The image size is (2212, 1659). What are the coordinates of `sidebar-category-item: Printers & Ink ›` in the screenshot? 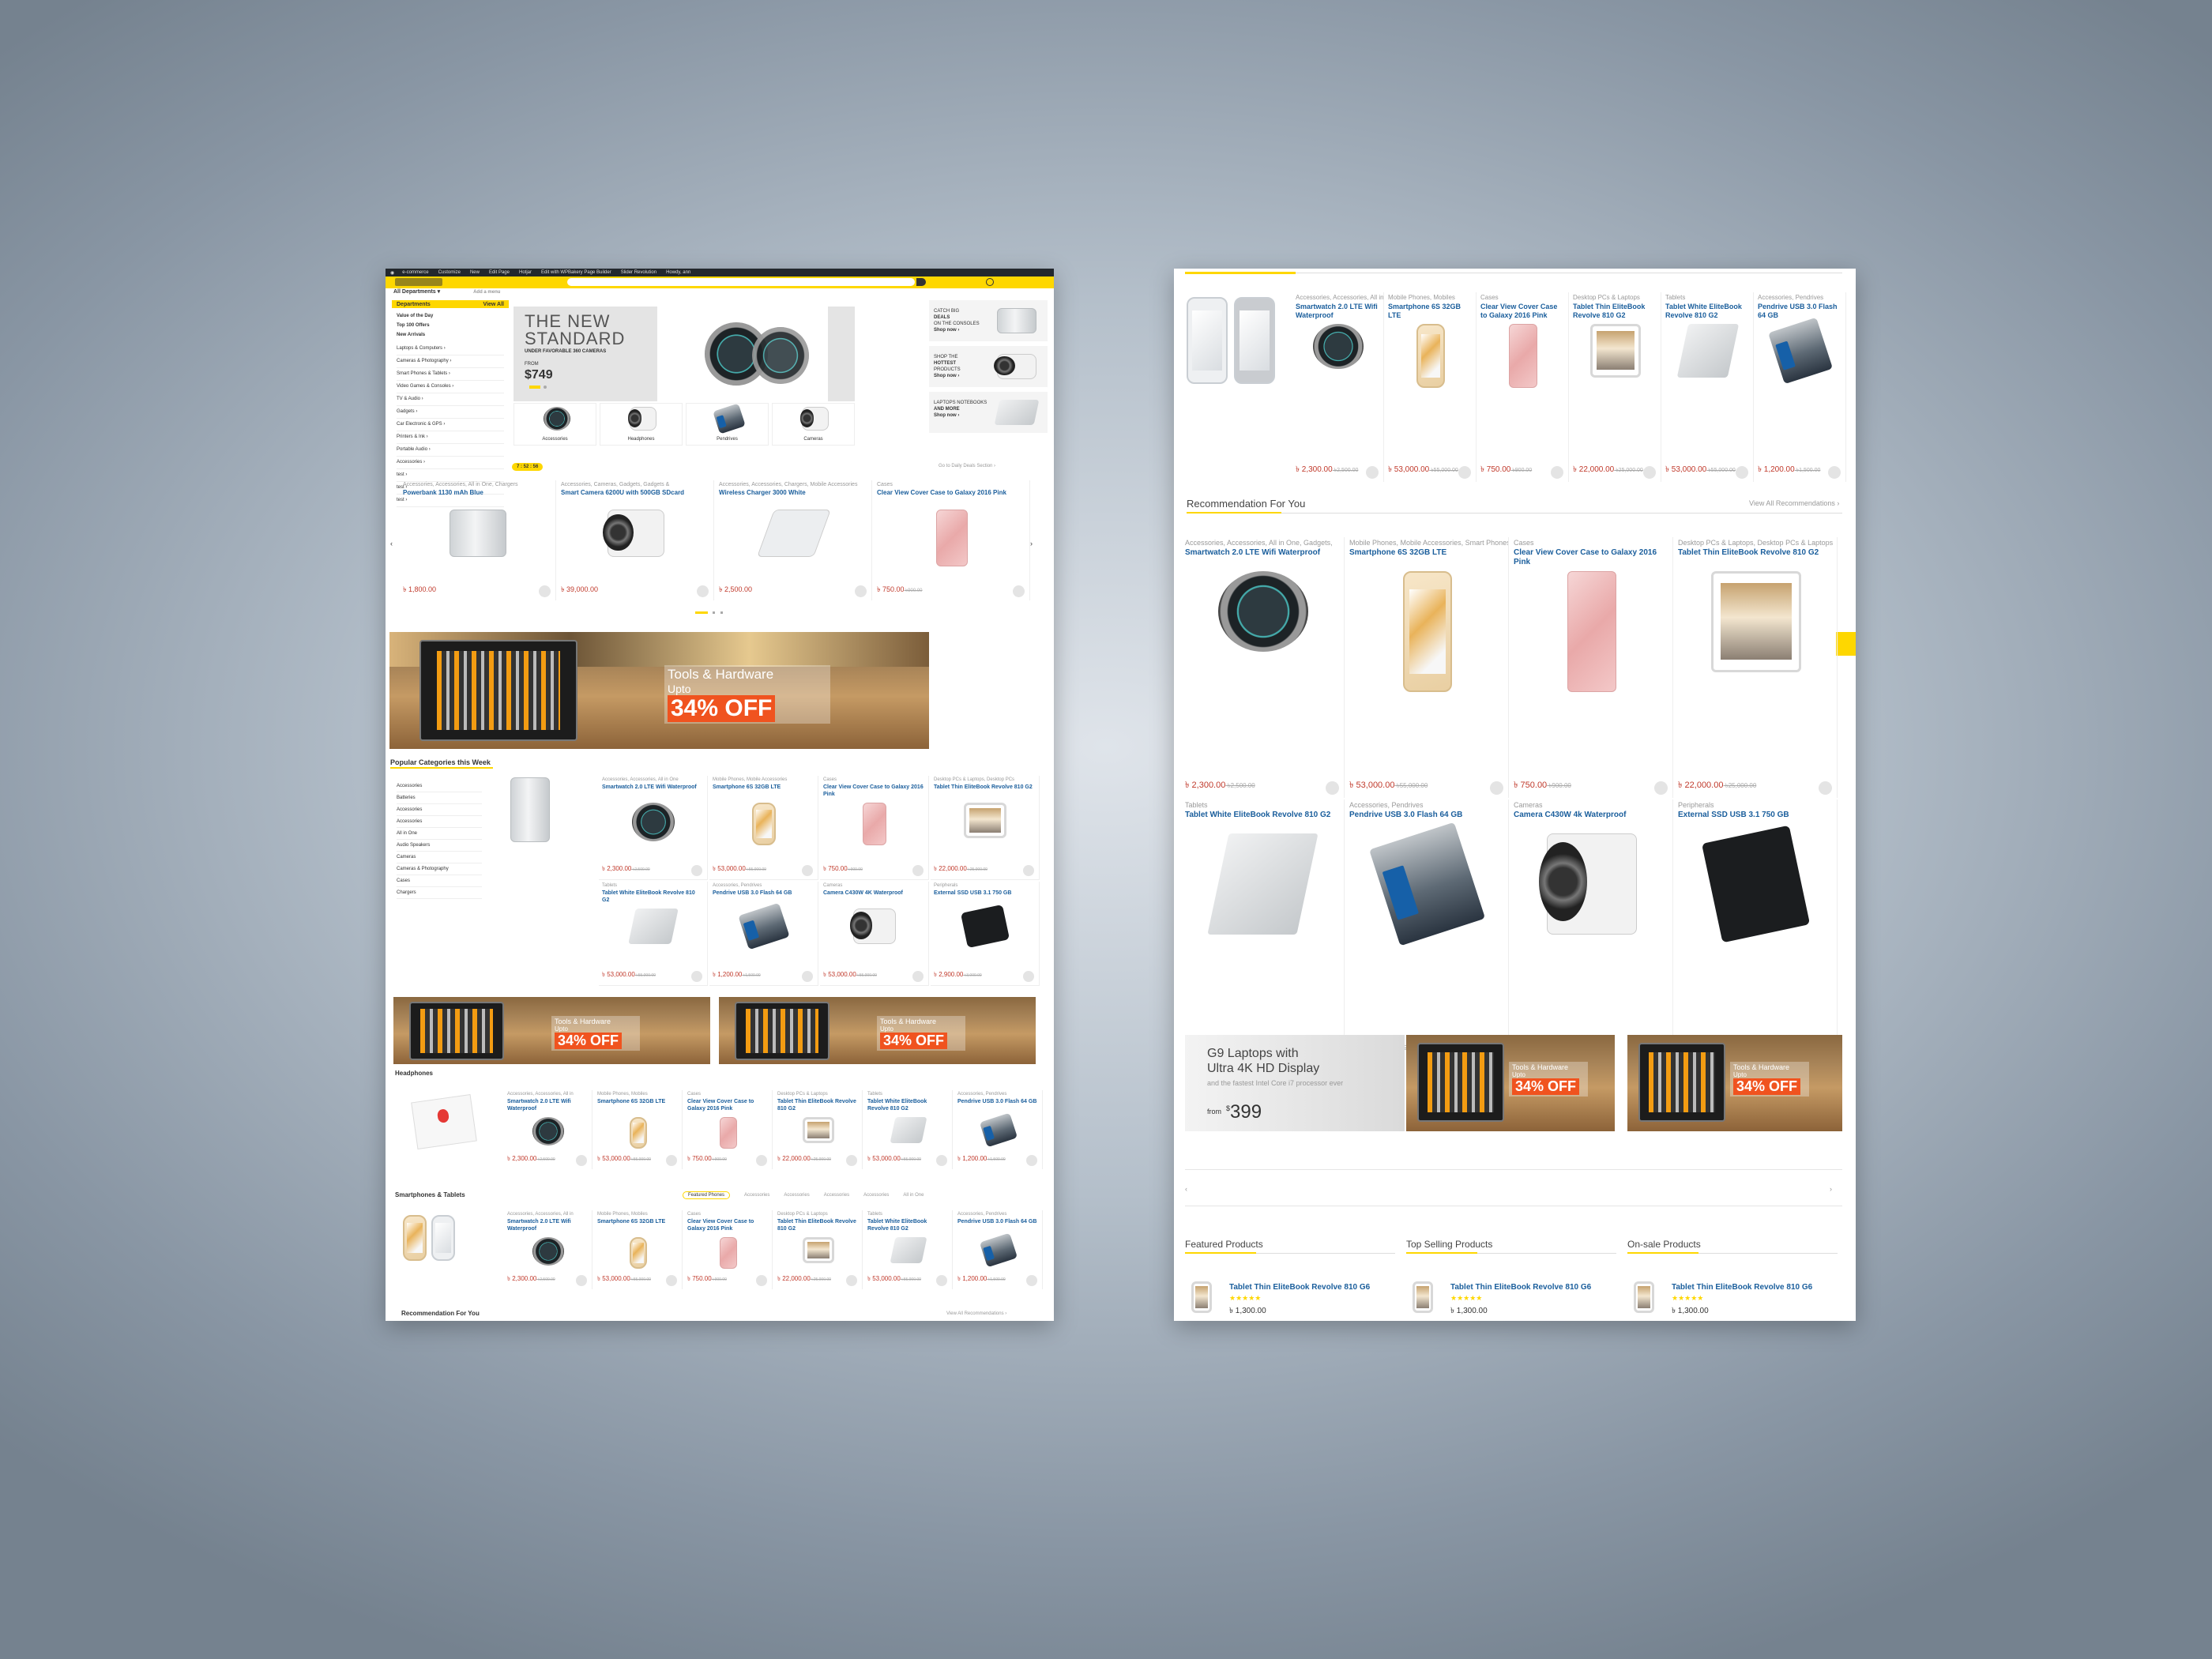 It's located at (450, 438).